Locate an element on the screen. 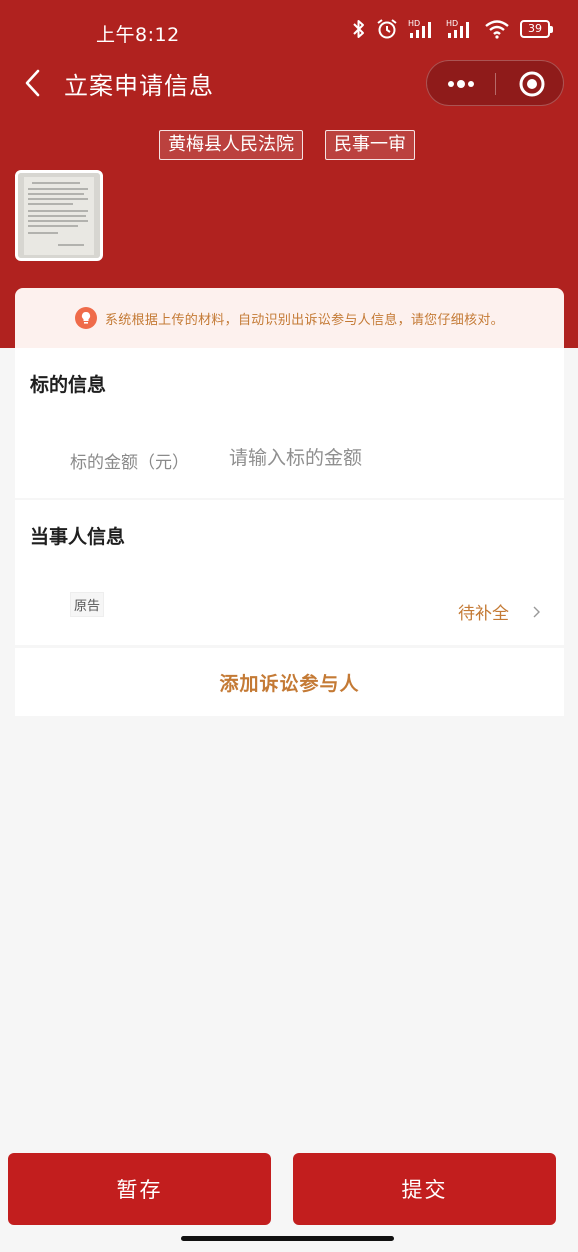 The image size is (578, 1252). battery-level: 39 is located at coordinates (535, 28).